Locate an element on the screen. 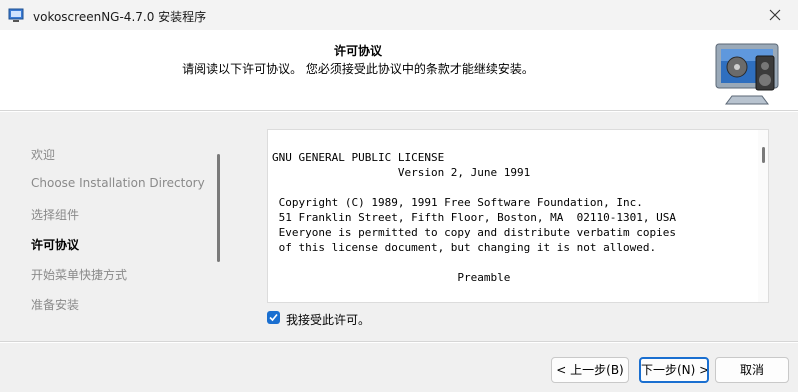  accept-label: 我接受此许可。 is located at coordinates (328, 319).